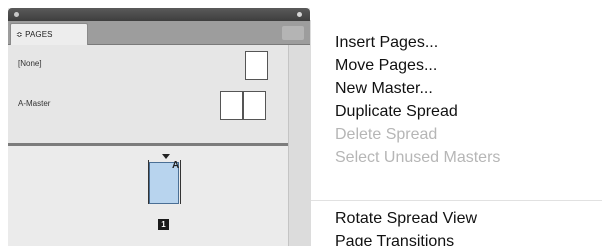  Describe the element at coordinates (299, 14) in the screenshot. I see `collapse-icon` at that location.